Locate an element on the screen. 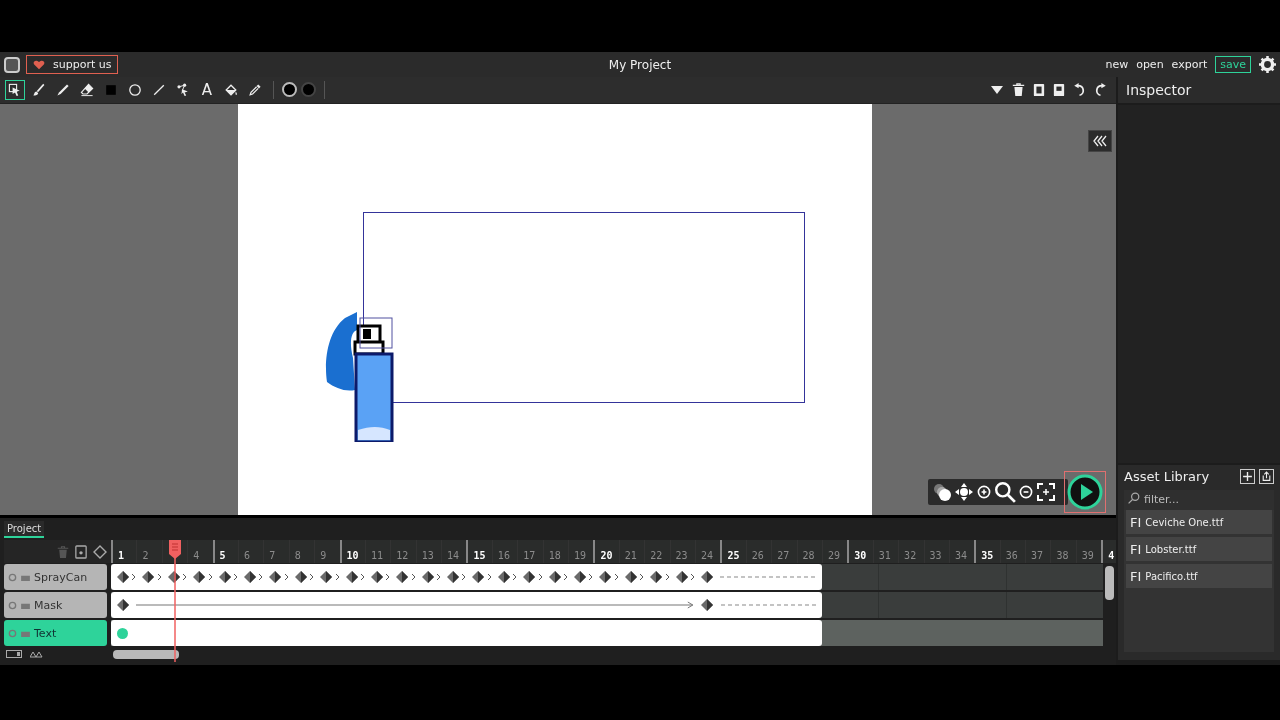  zoom-in-button is located at coordinates (984, 492).